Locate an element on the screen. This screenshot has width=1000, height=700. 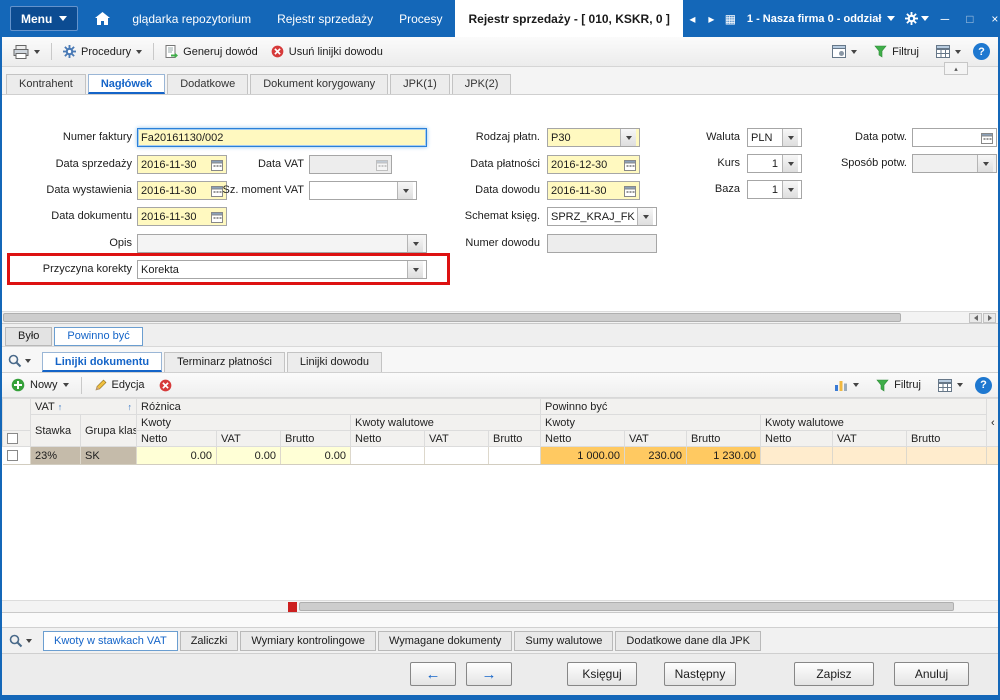
rodzaj-platn-select: P30 is located at coordinates (593, 137).